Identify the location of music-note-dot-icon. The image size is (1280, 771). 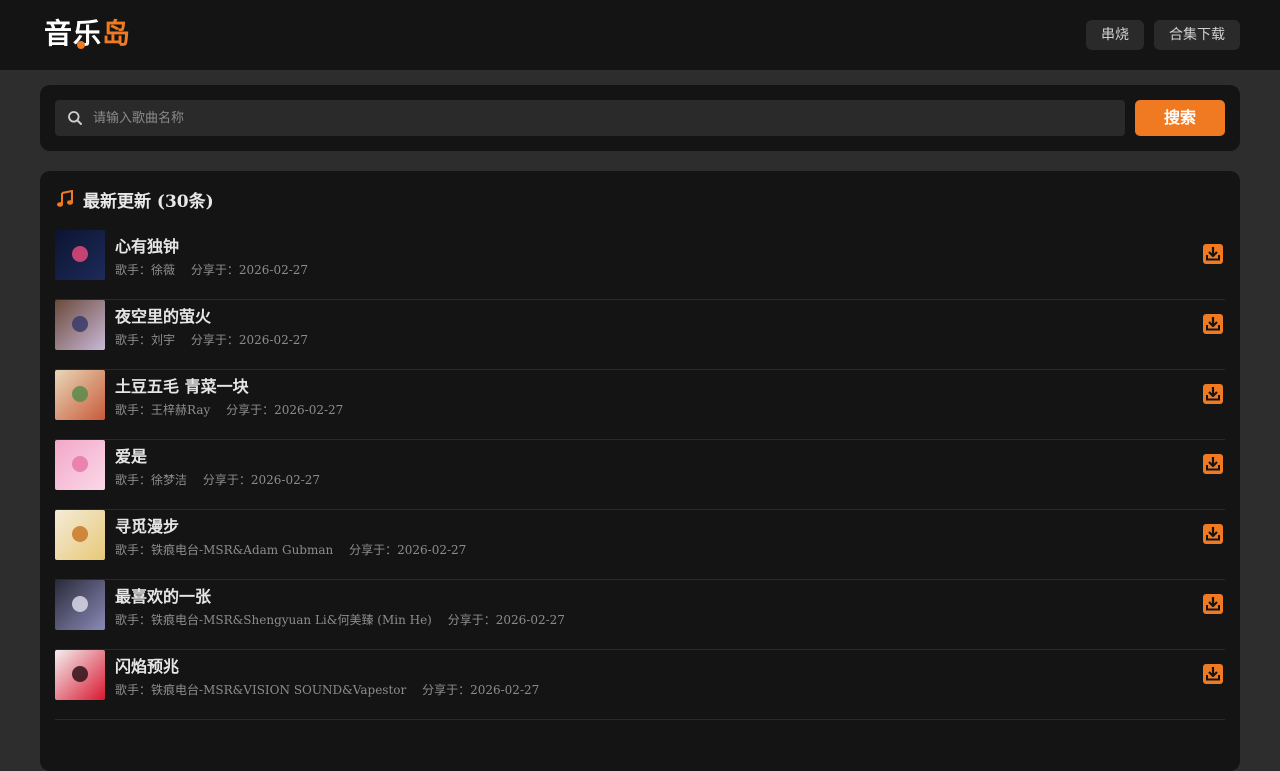
(81, 45).